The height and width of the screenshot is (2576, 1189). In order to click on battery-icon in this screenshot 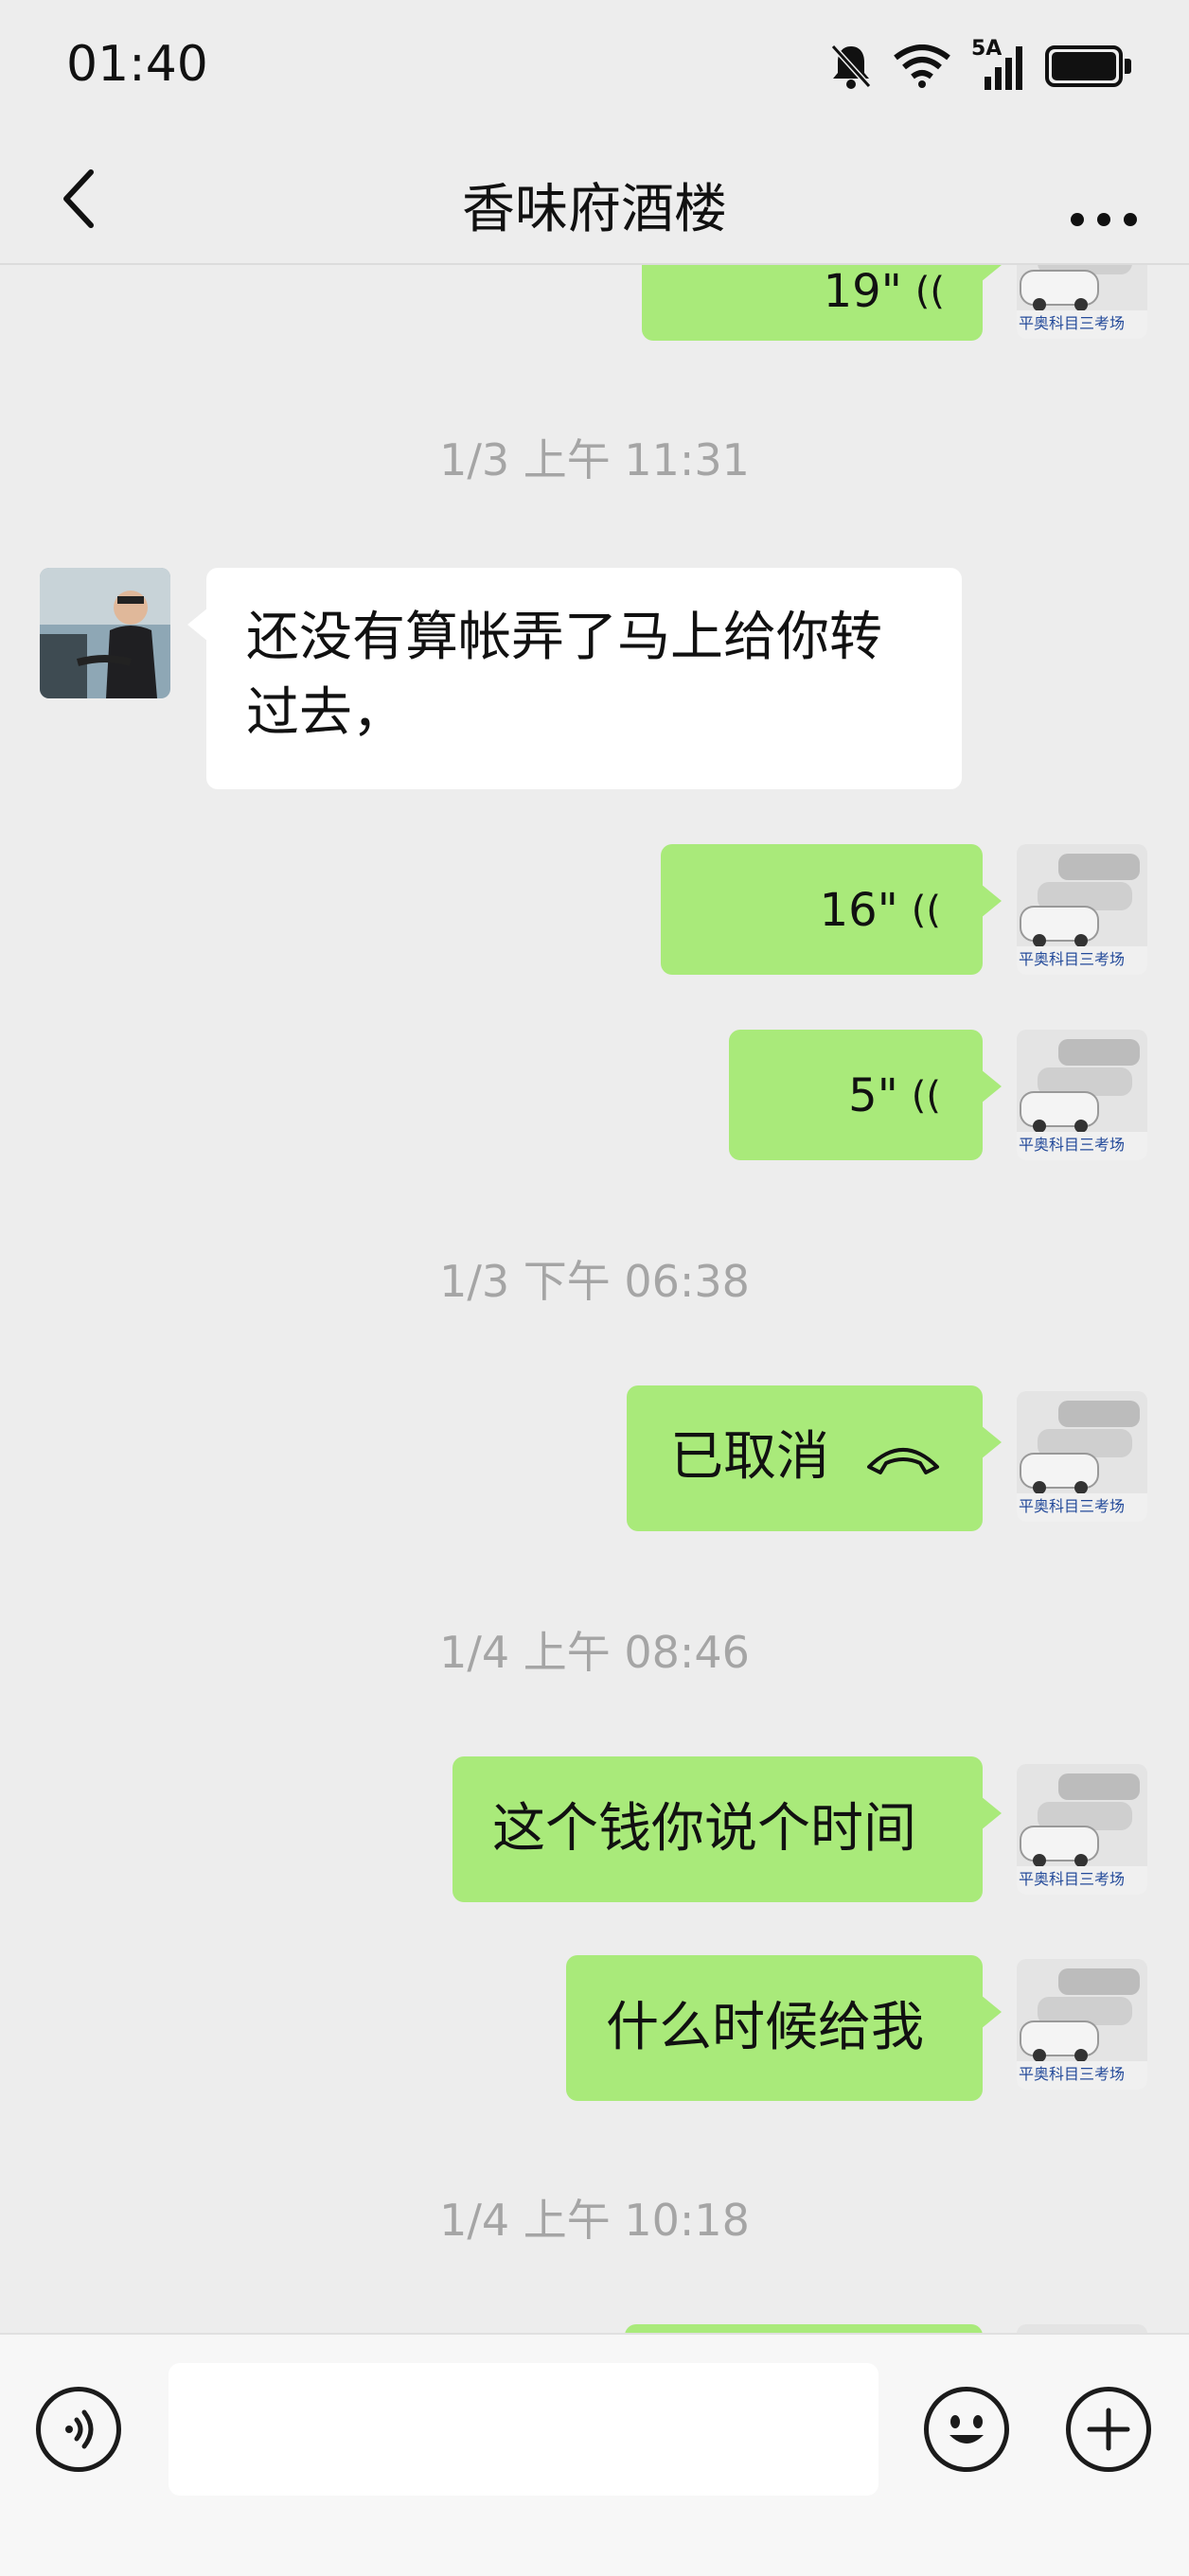, I will do `click(1088, 66)`.